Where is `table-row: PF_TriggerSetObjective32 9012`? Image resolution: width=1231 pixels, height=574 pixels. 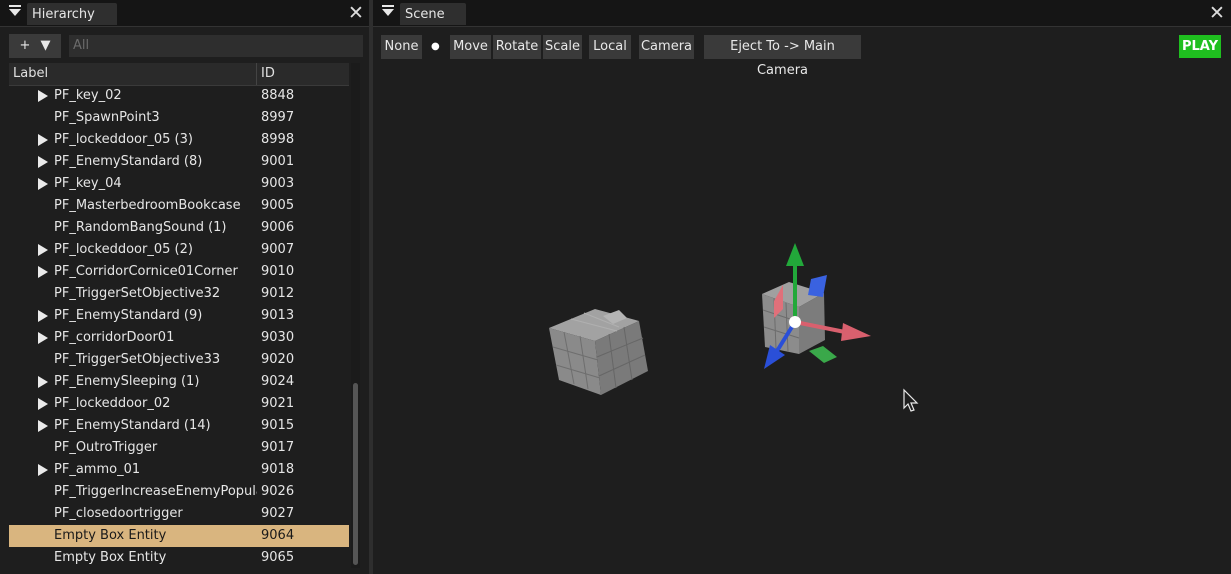
table-row: PF_TriggerSetObjective32 9012 is located at coordinates (179, 294).